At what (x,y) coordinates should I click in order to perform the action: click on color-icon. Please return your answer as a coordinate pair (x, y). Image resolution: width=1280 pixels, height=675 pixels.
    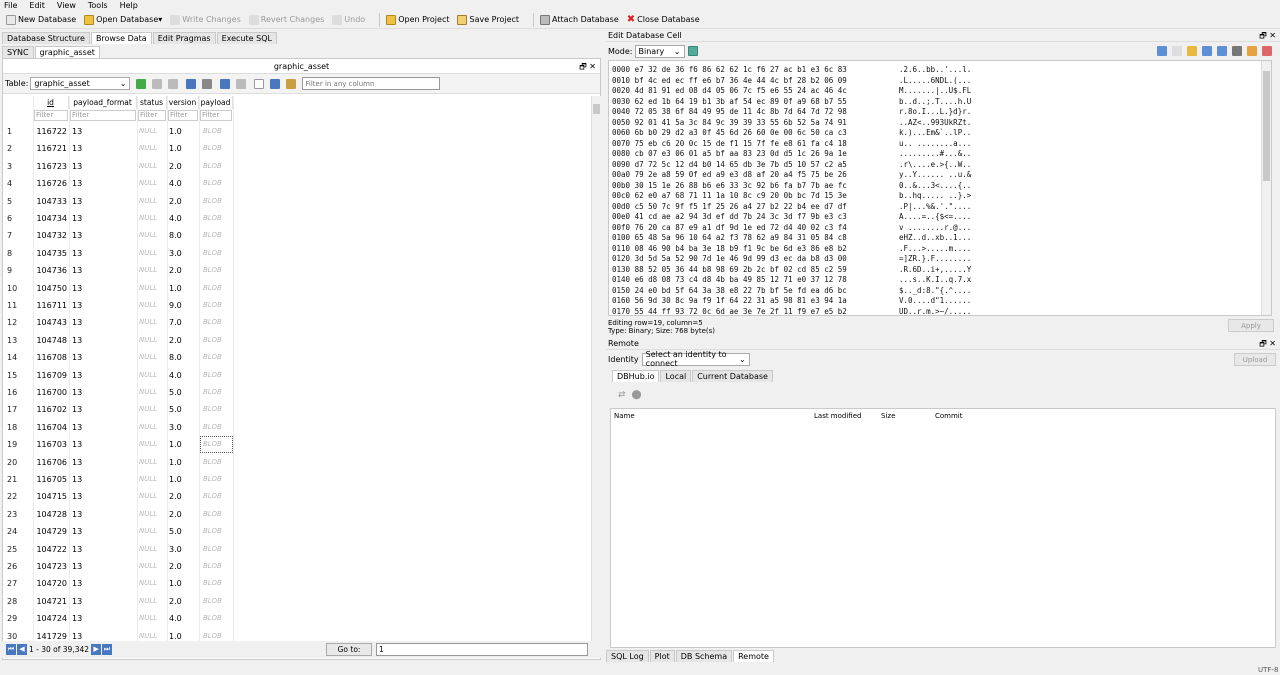
    Looking at the image, I should click on (291, 83).